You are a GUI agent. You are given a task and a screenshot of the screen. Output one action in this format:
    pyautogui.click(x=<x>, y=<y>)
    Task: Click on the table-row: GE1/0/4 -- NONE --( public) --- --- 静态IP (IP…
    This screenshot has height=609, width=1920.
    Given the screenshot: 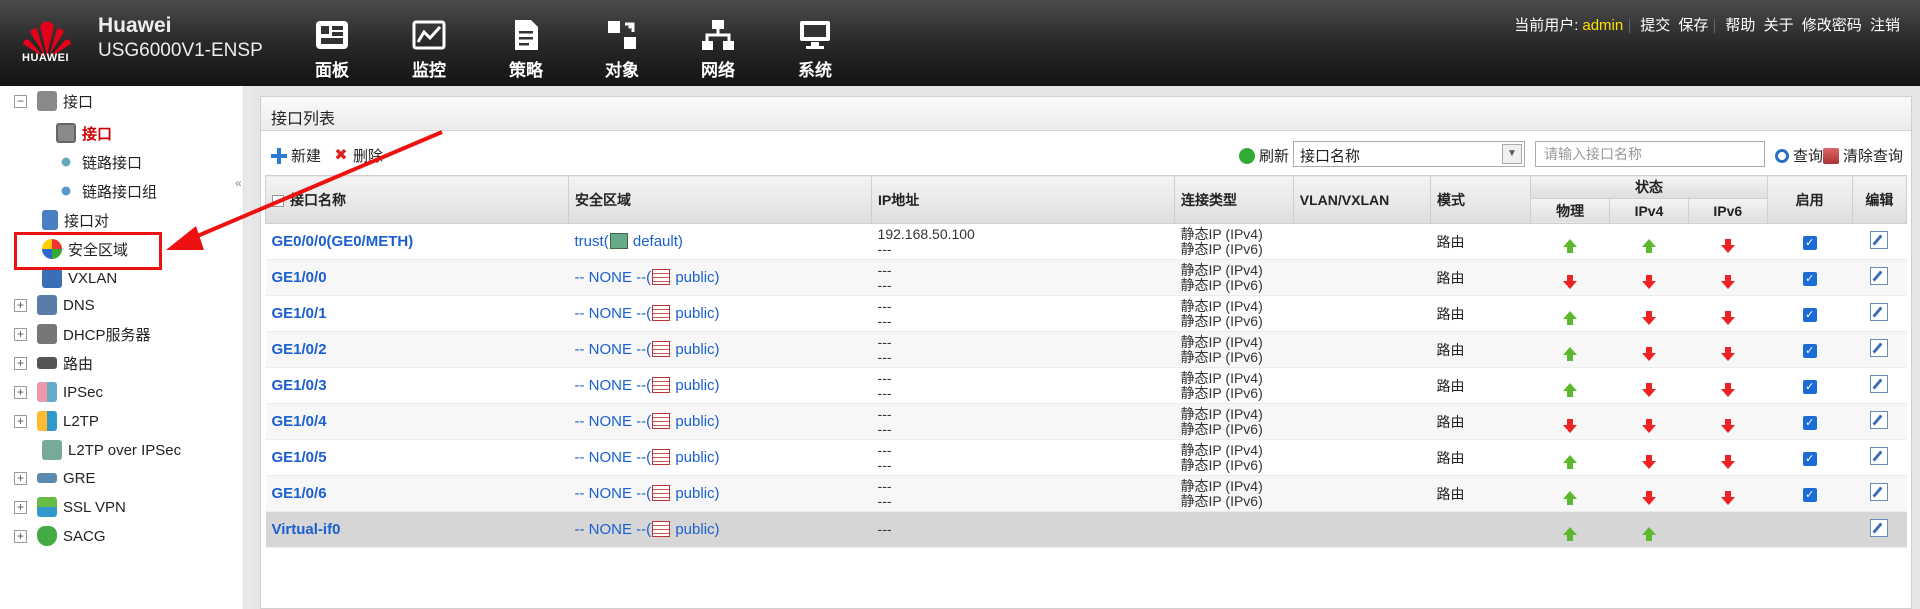 What is the action you would take?
    pyautogui.click(x=1086, y=421)
    